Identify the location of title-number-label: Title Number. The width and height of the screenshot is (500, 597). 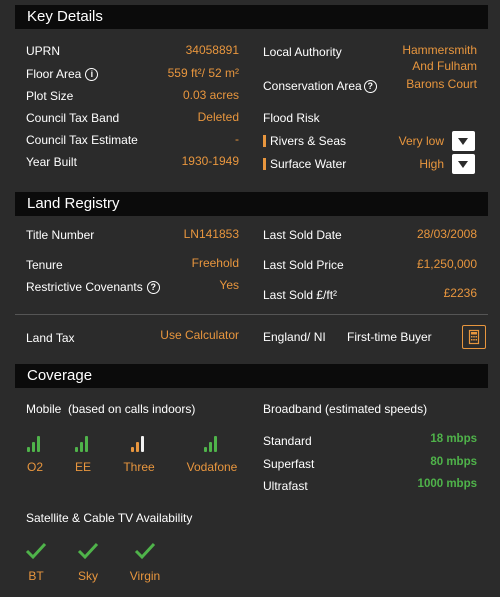
(60, 235).